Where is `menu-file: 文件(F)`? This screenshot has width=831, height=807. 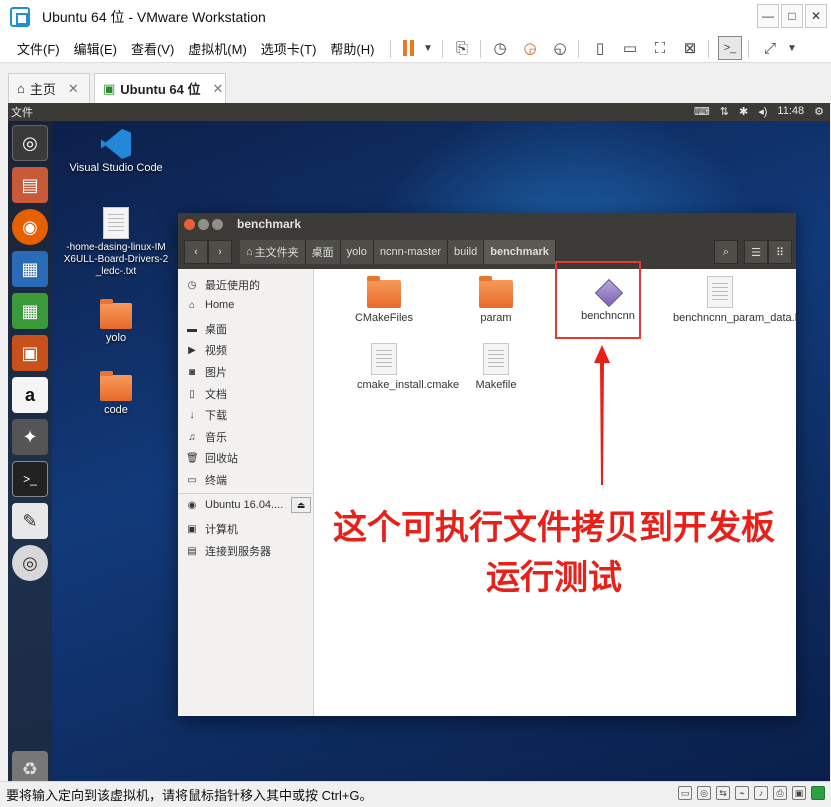 menu-file: 文件(F) is located at coordinates (38, 48).